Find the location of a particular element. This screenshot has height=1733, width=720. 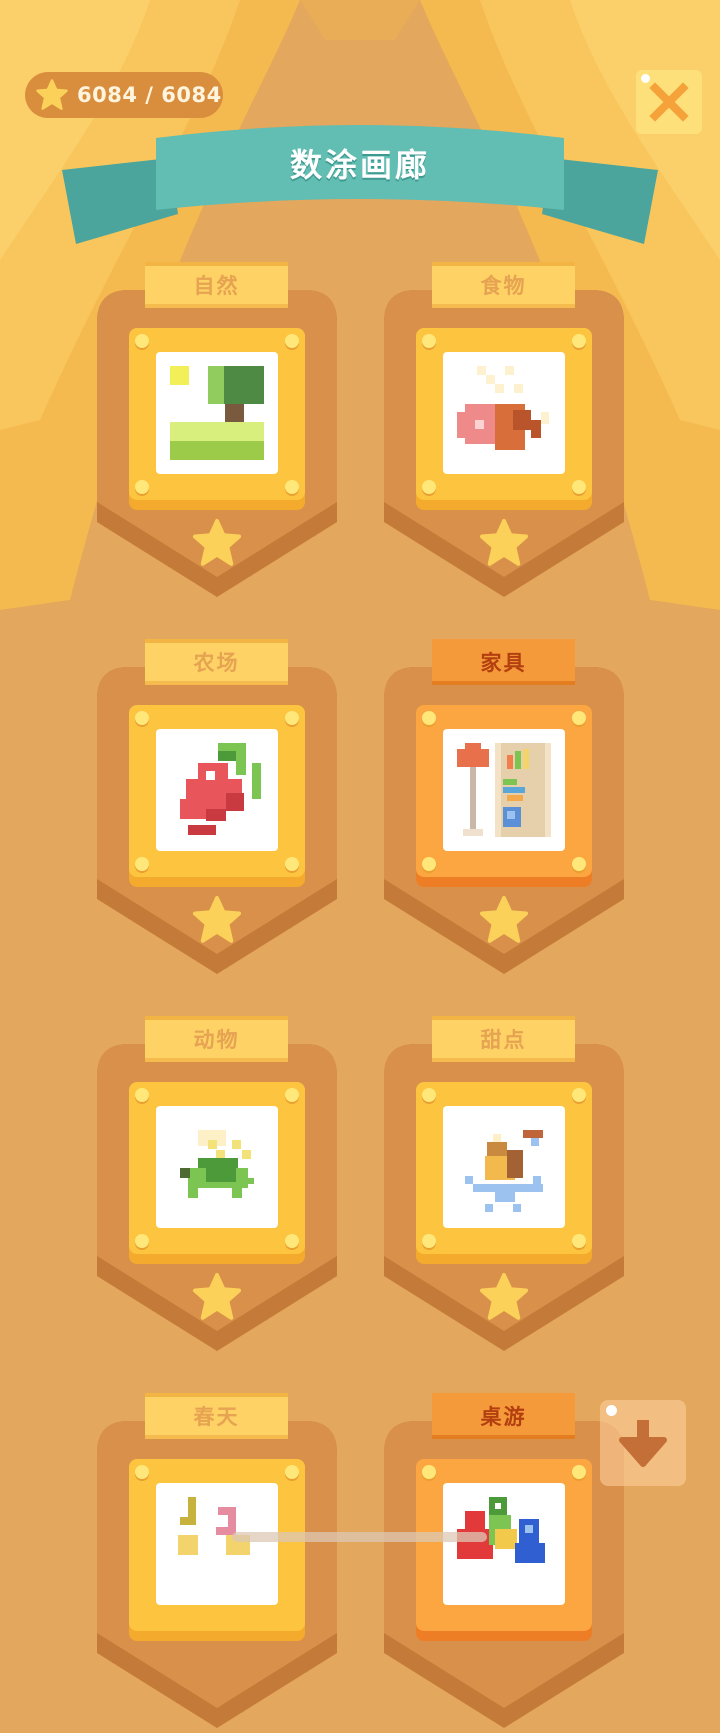

score-counter: 6084 / 6084 is located at coordinates (124, 95).